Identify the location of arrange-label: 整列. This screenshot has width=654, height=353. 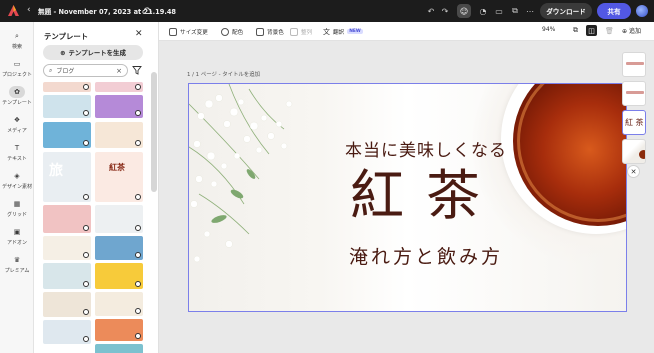
(307, 32).